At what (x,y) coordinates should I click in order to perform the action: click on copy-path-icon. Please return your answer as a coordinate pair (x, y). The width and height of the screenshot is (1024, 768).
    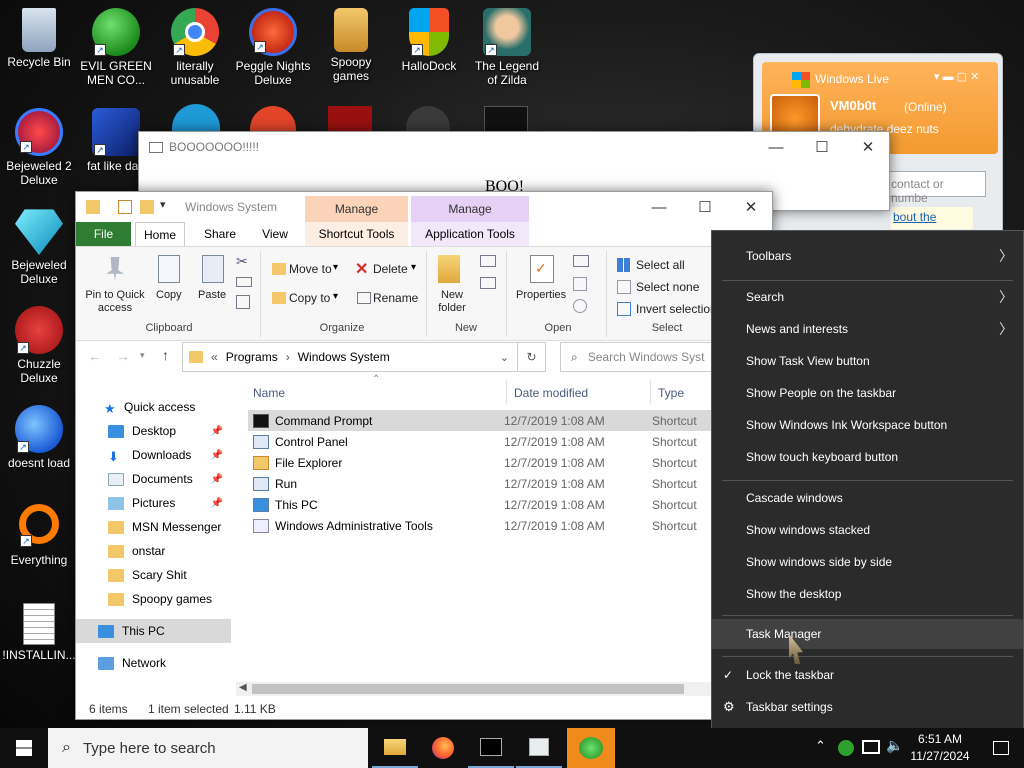
    Looking at the image, I should click on (244, 282).